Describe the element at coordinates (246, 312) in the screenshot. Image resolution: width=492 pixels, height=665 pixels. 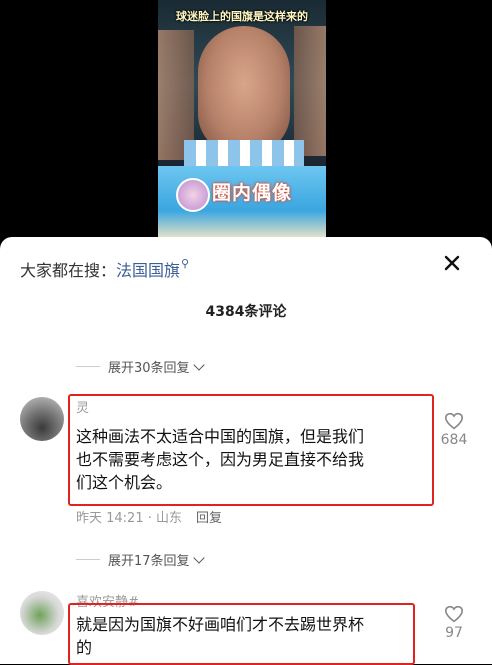
I see `comment-count: 4384条评论` at that location.